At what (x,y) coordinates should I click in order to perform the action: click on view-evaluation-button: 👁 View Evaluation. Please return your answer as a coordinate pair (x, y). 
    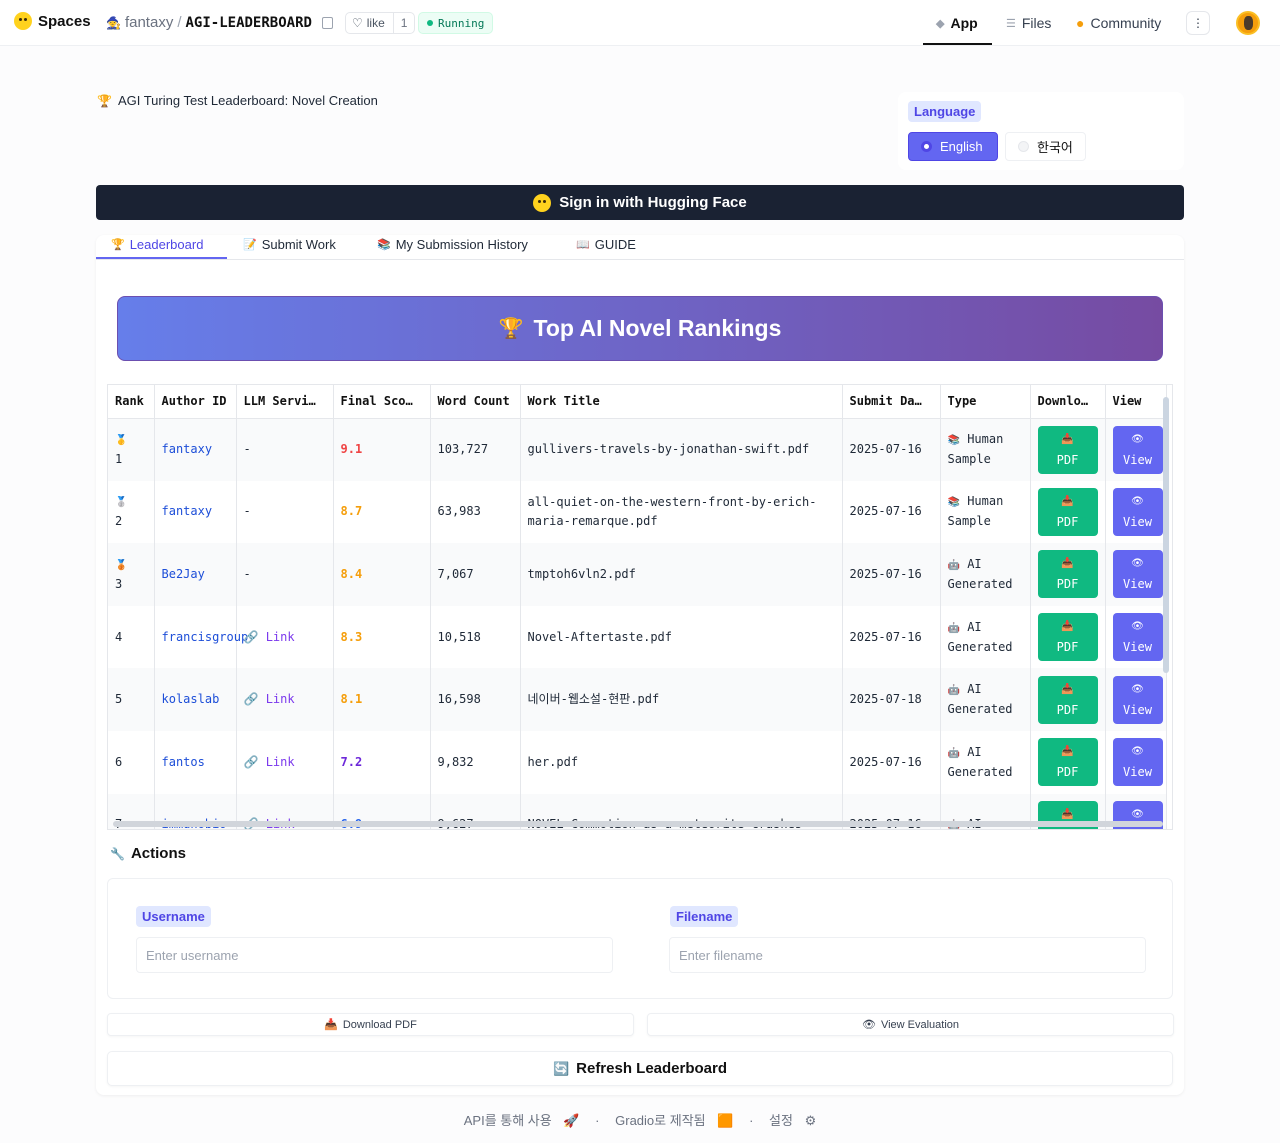
    Looking at the image, I should click on (910, 1024).